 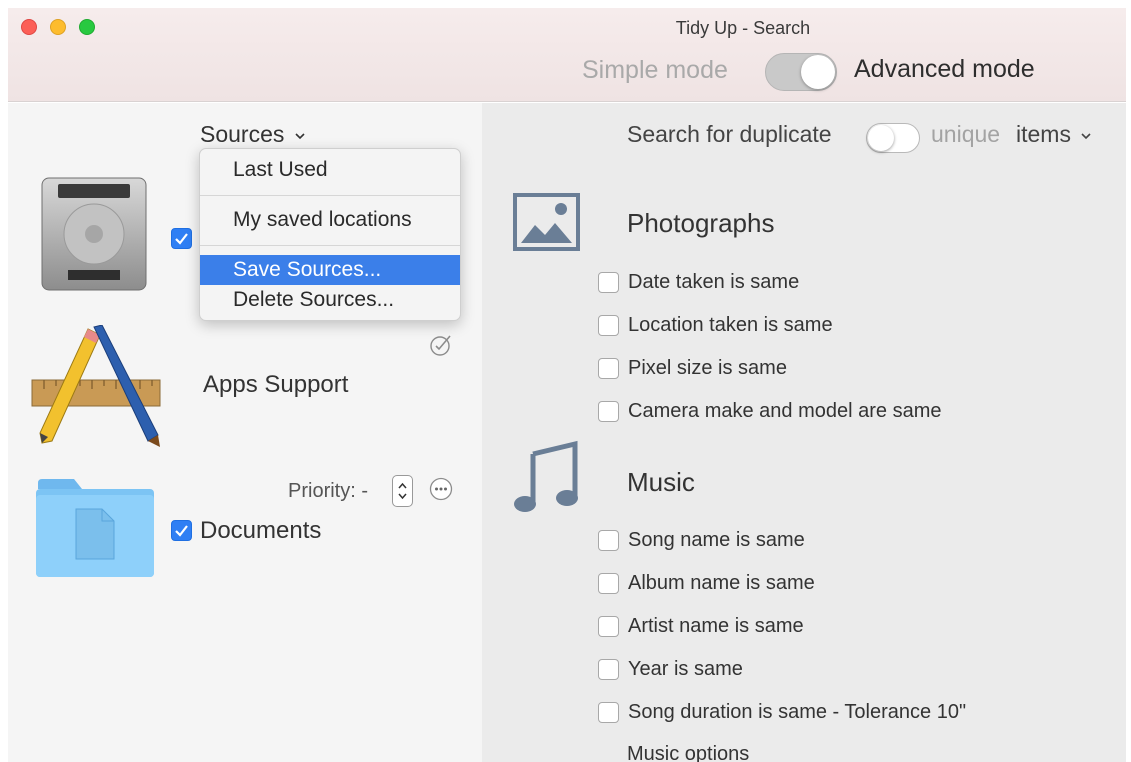 I want to click on option-label: Album name is same, so click(x=721, y=583).